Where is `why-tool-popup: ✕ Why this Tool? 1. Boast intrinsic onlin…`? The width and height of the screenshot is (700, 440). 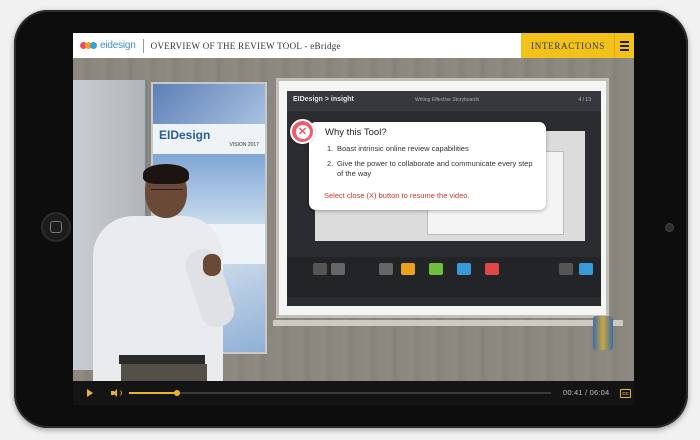
why-tool-popup: ✕ Why this Tool? 1. Boast intrinsic onlin… is located at coordinates (418, 164).